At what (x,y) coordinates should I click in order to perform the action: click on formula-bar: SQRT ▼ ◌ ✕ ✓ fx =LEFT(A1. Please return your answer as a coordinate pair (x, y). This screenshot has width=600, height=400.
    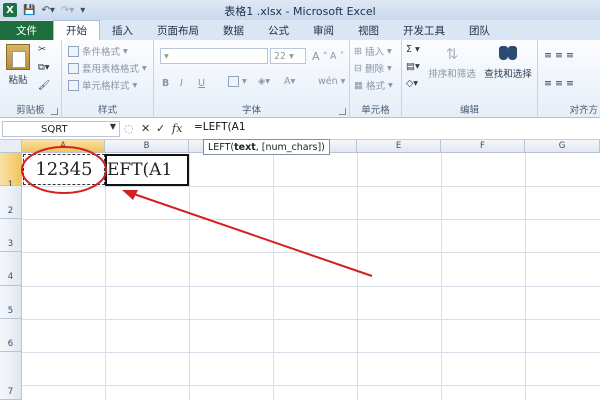
    Looking at the image, I should click on (300, 129).